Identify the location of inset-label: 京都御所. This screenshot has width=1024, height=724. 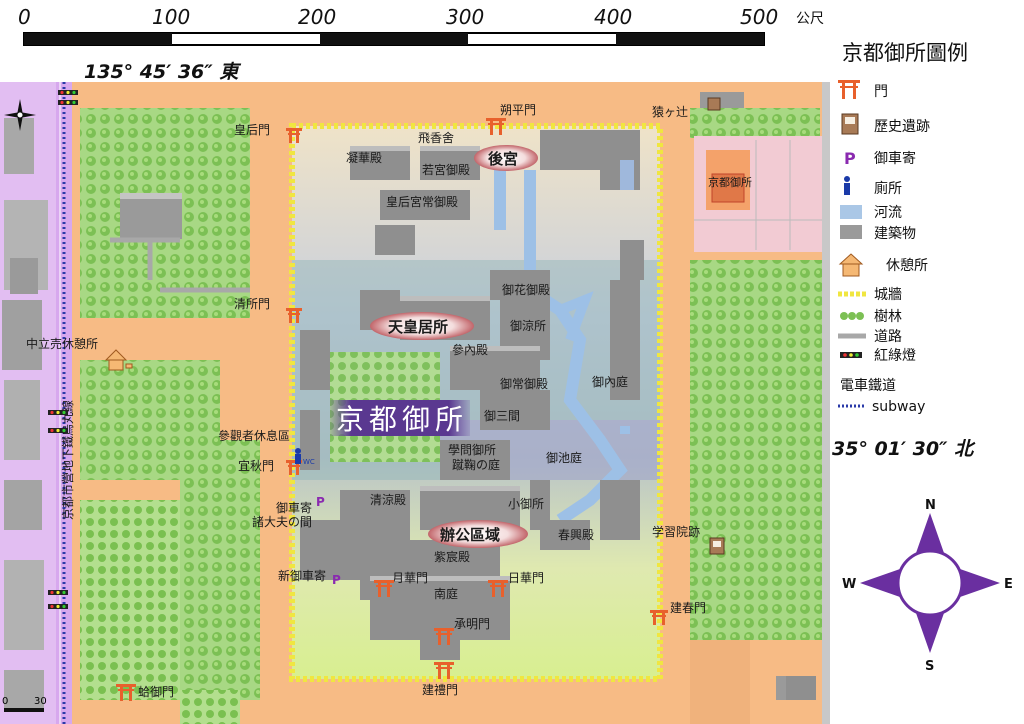
(730, 182).